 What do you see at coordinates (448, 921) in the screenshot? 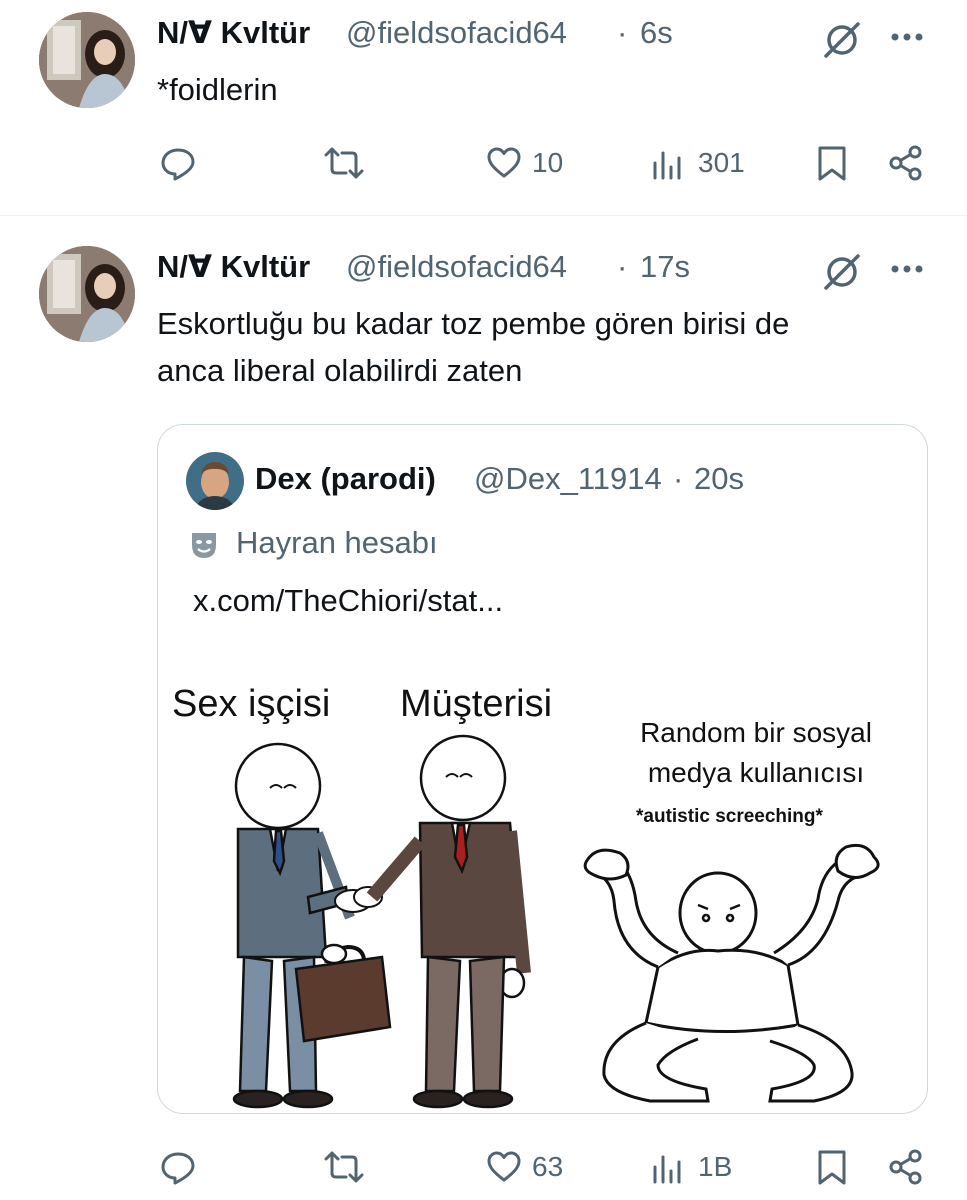
I see `figure-middle` at bounding box center [448, 921].